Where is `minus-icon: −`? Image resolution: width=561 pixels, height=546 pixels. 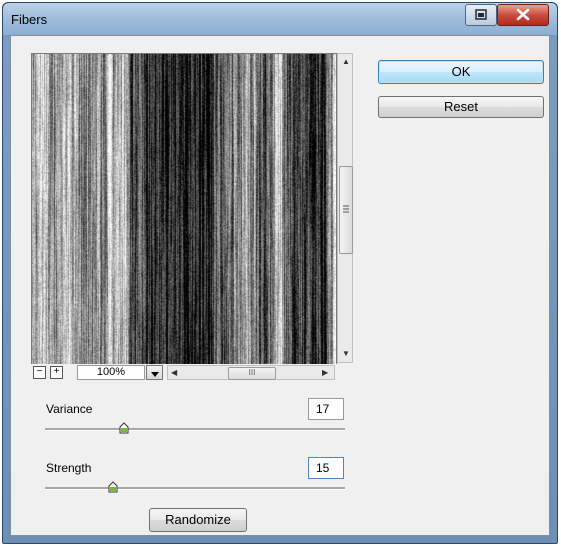 minus-icon: − is located at coordinates (39, 371).